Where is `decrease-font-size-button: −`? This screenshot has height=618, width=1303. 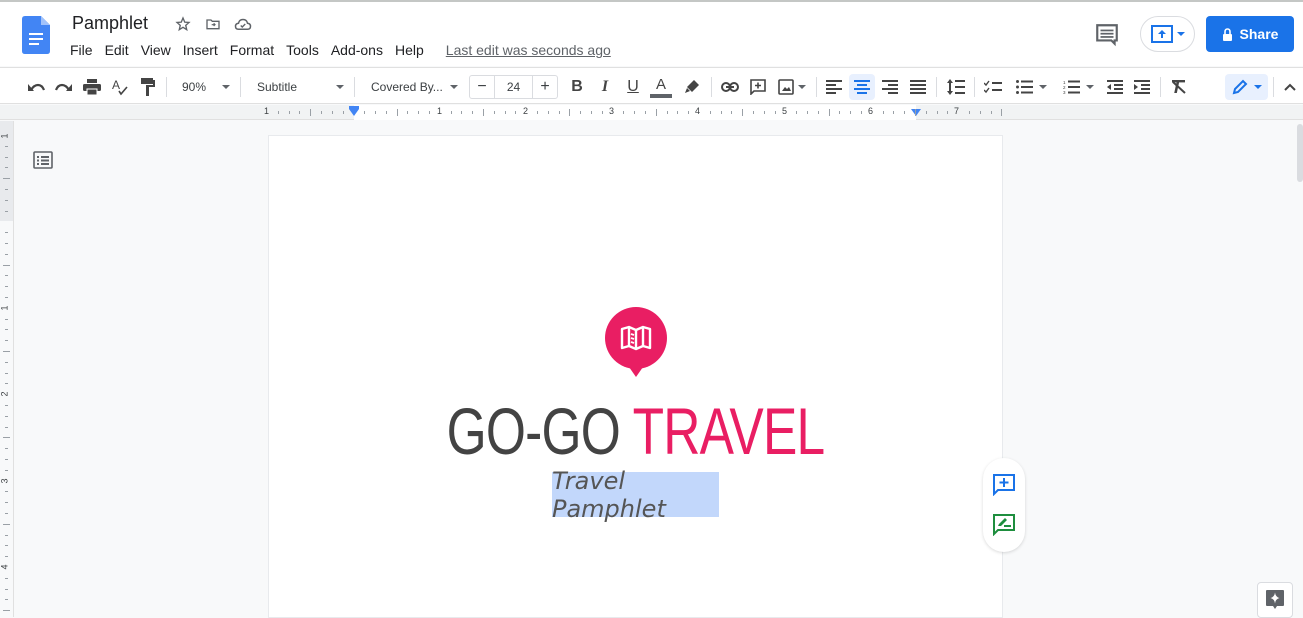 decrease-font-size-button: − is located at coordinates (482, 87).